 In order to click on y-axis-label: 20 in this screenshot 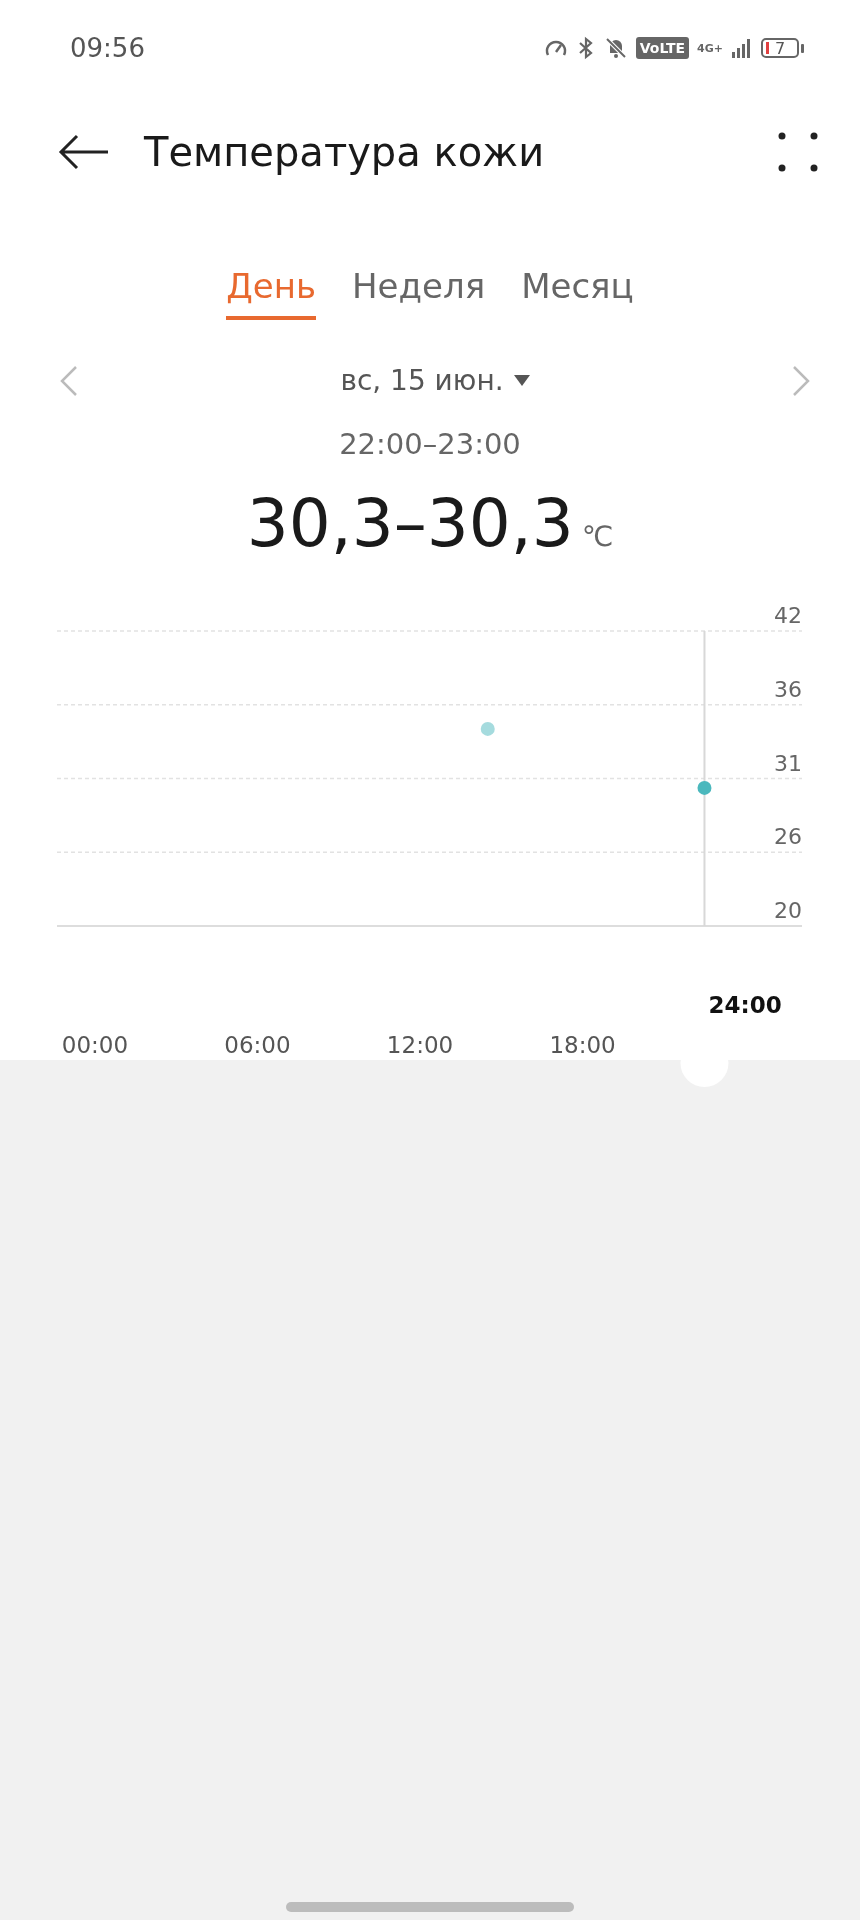, I will do `click(788, 910)`.